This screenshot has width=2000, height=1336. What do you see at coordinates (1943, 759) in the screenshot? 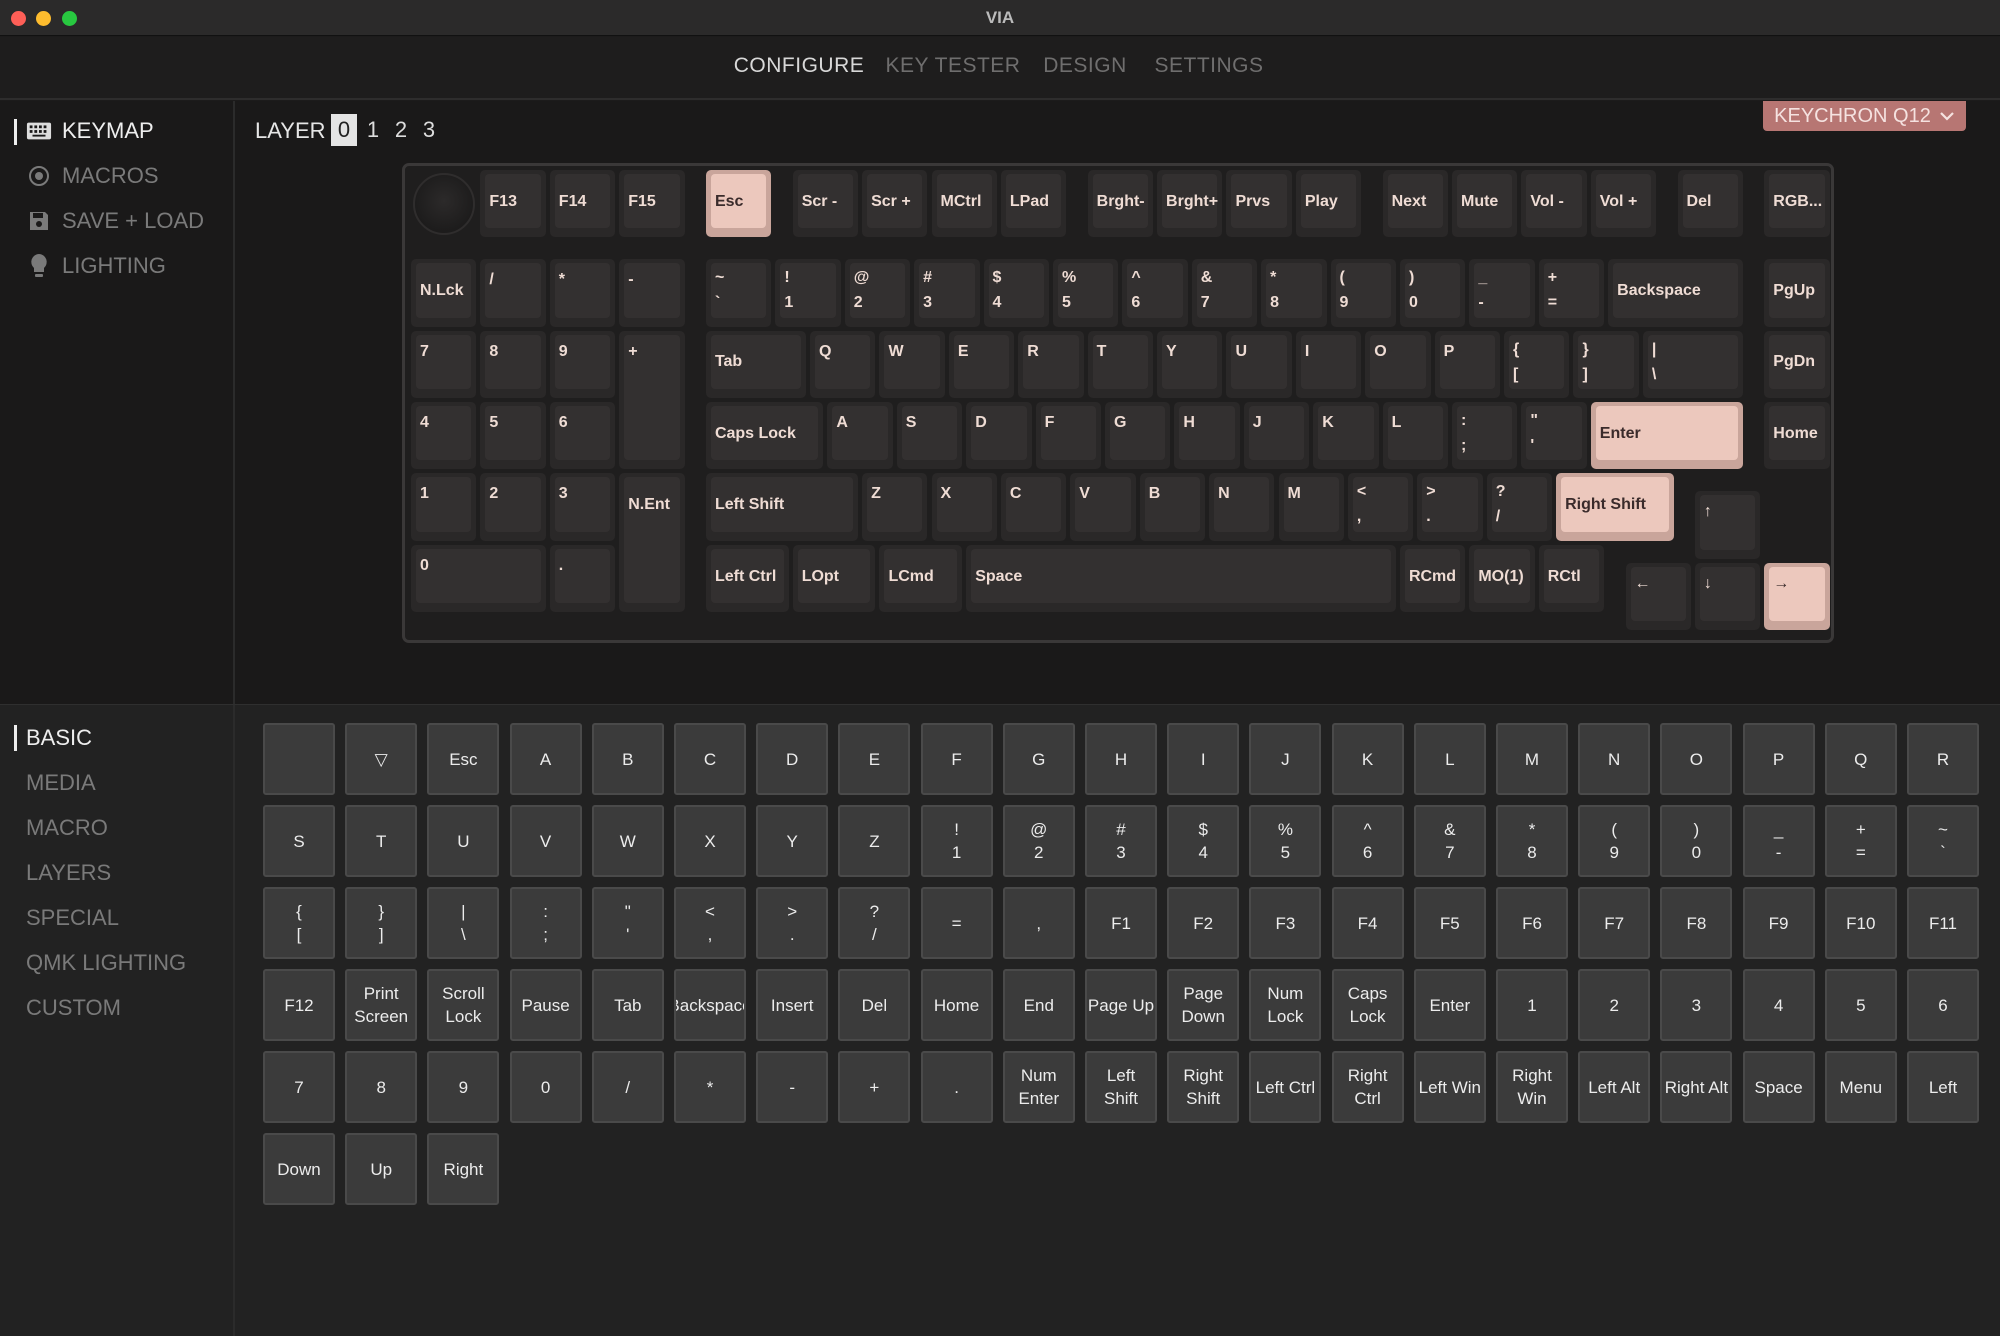
I see `keycode-button: R` at bounding box center [1943, 759].